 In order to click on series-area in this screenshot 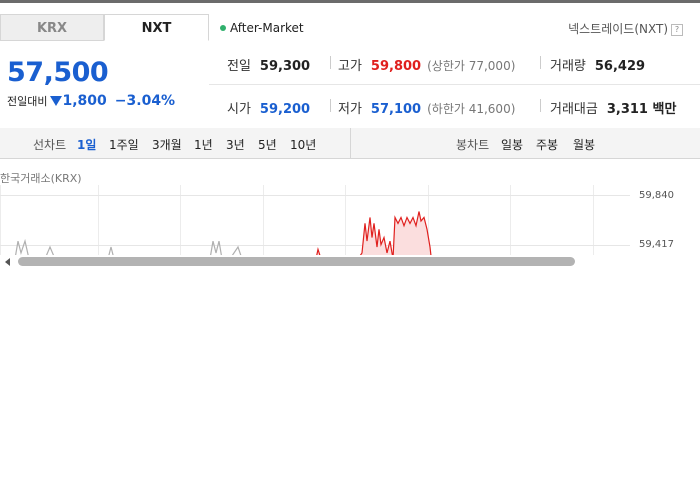, I will do `click(374, 233)`.